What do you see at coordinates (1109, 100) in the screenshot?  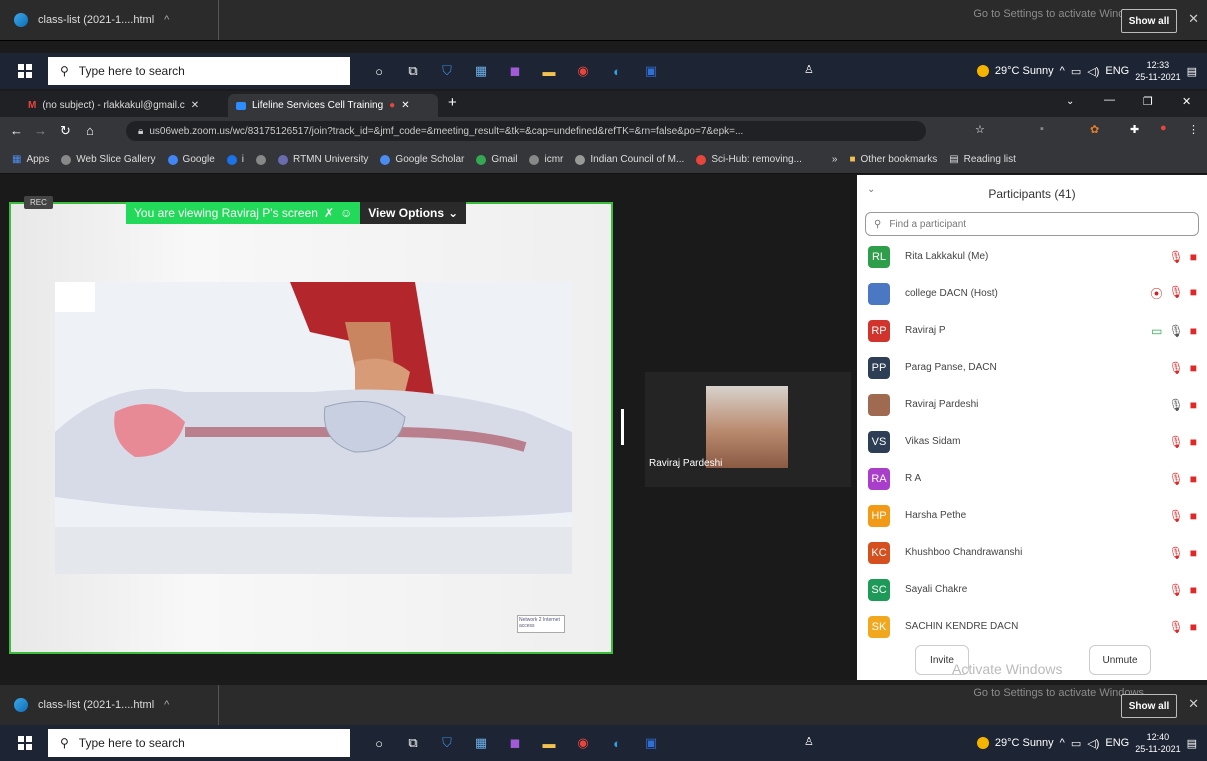 I see `minimize-icon: —` at bounding box center [1109, 100].